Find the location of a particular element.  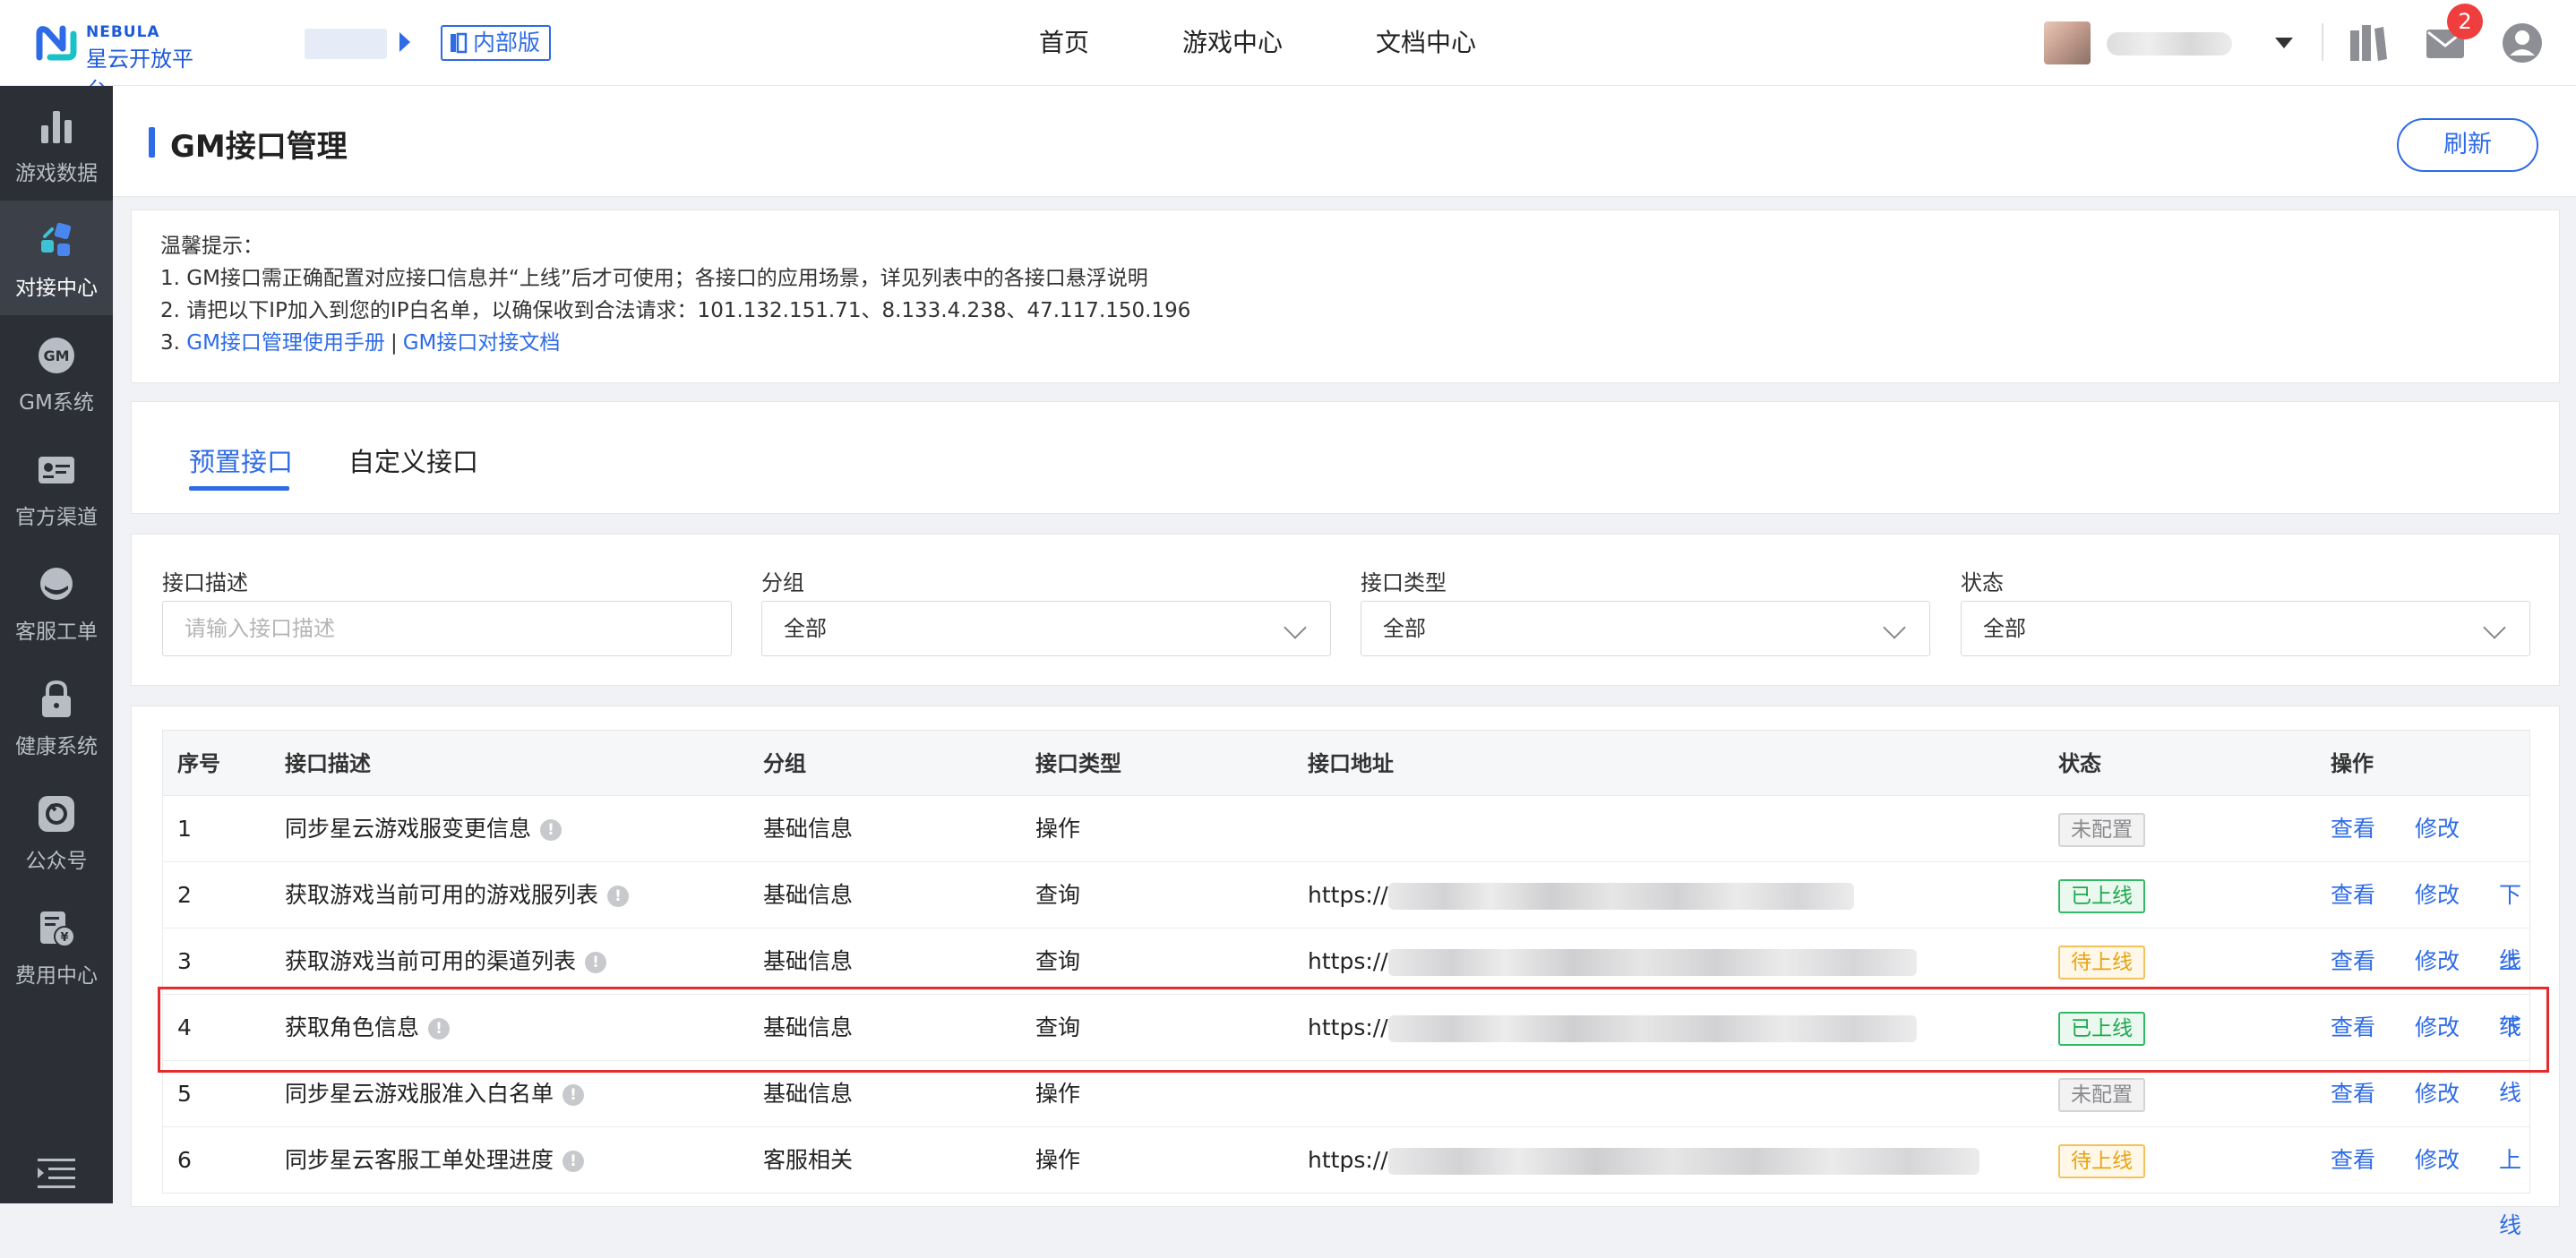

status-badge: 已上线 is located at coordinates (2101, 896).